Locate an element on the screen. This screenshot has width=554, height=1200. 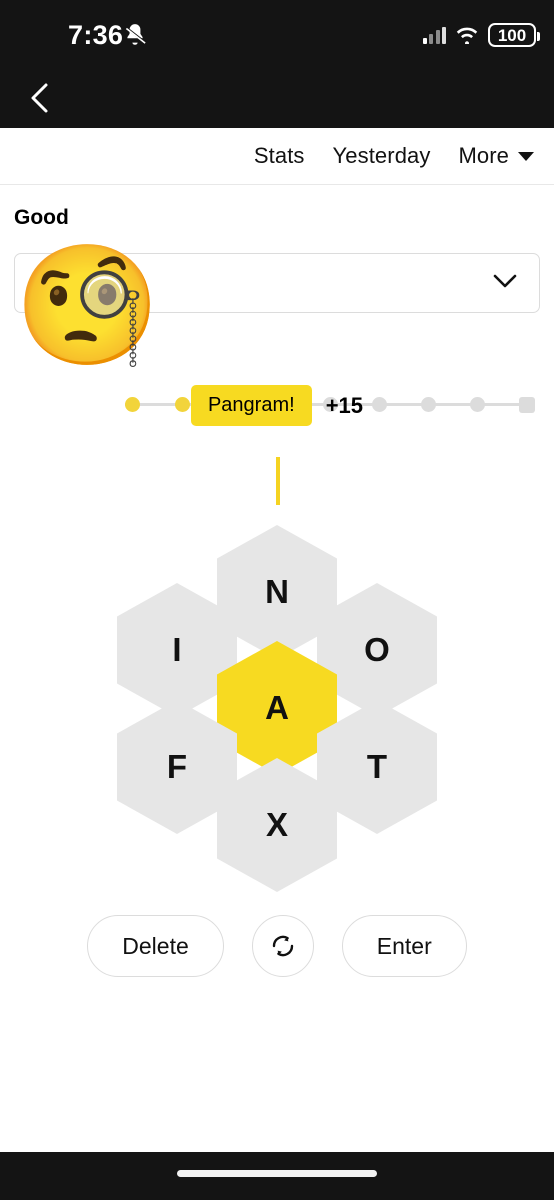
status-time: 7:36 is located at coordinates (96, 35).